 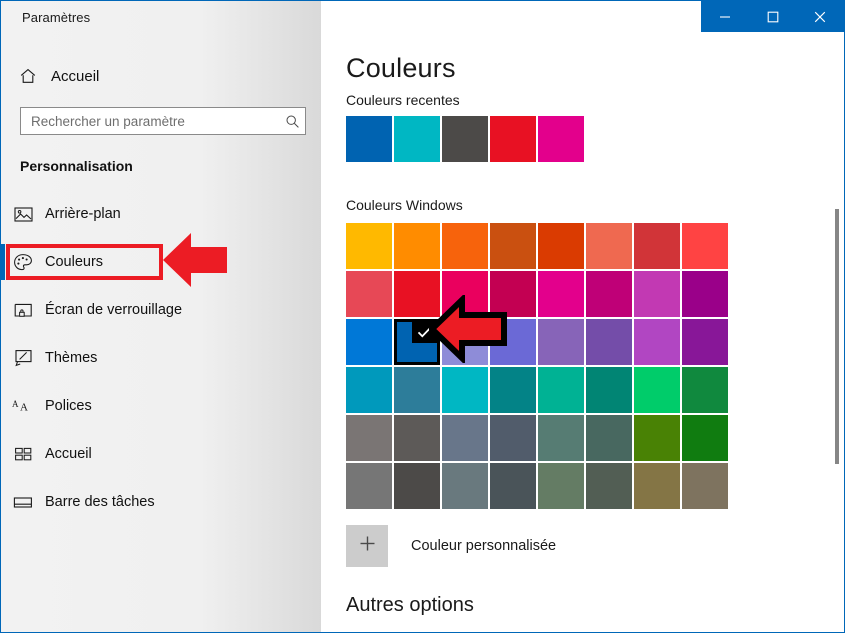 What do you see at coordinates (725, 16) in the screenshot?
I see `minimize-button` at bounding box center [725, 16].